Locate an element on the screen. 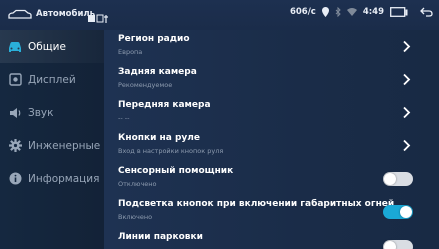 Image resolution: width=439 pixels, height=249 pixels. display-icon is located at coordinates (15, 80).